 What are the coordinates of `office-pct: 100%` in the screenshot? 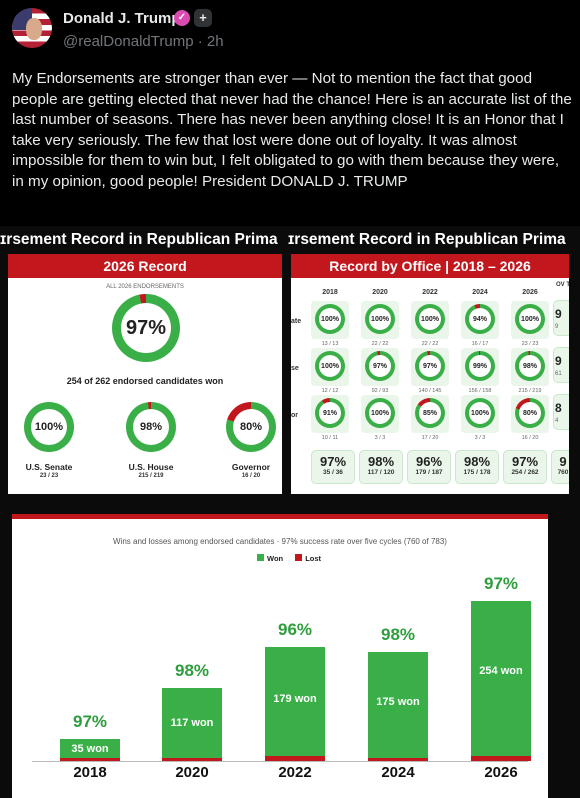 It's located at (49, 427).